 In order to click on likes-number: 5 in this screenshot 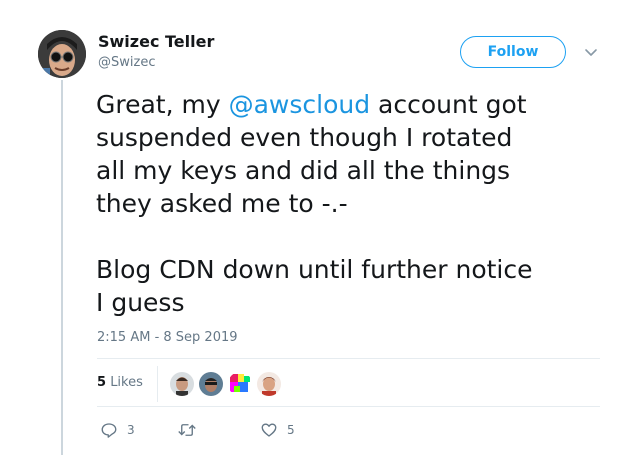, I will do `click(102, 382)`.